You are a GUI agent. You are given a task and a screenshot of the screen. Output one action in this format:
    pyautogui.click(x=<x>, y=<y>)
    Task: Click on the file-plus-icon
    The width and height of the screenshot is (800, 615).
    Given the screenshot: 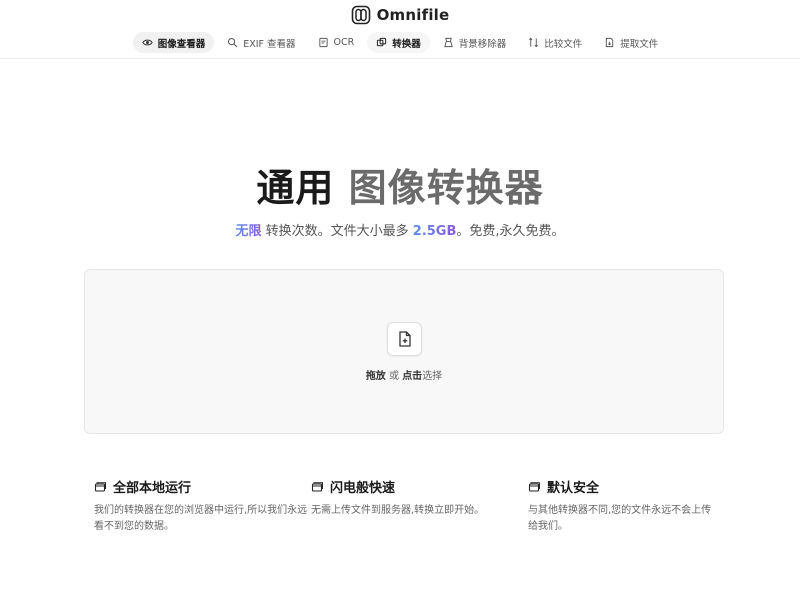 What is the action you would take?
    pyautogui.click(x=404, y=339)
    